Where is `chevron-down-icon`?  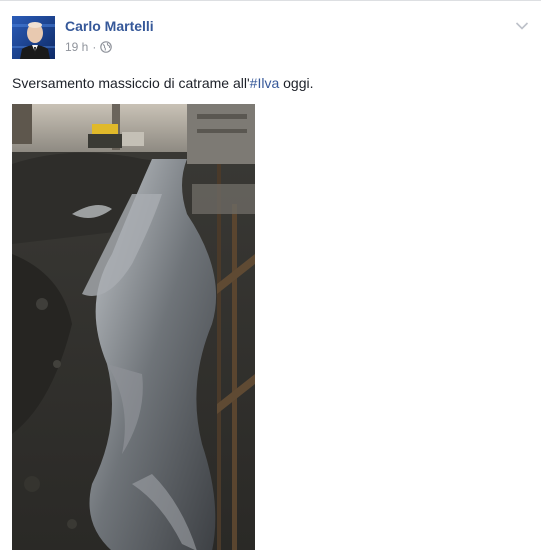
chevron-down-icon is located at coordinates (522, 24).